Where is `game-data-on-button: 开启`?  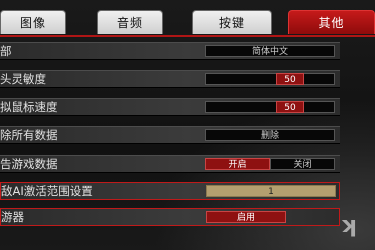
game-data-on-button: 开启 is located at coordinates (237, 164).